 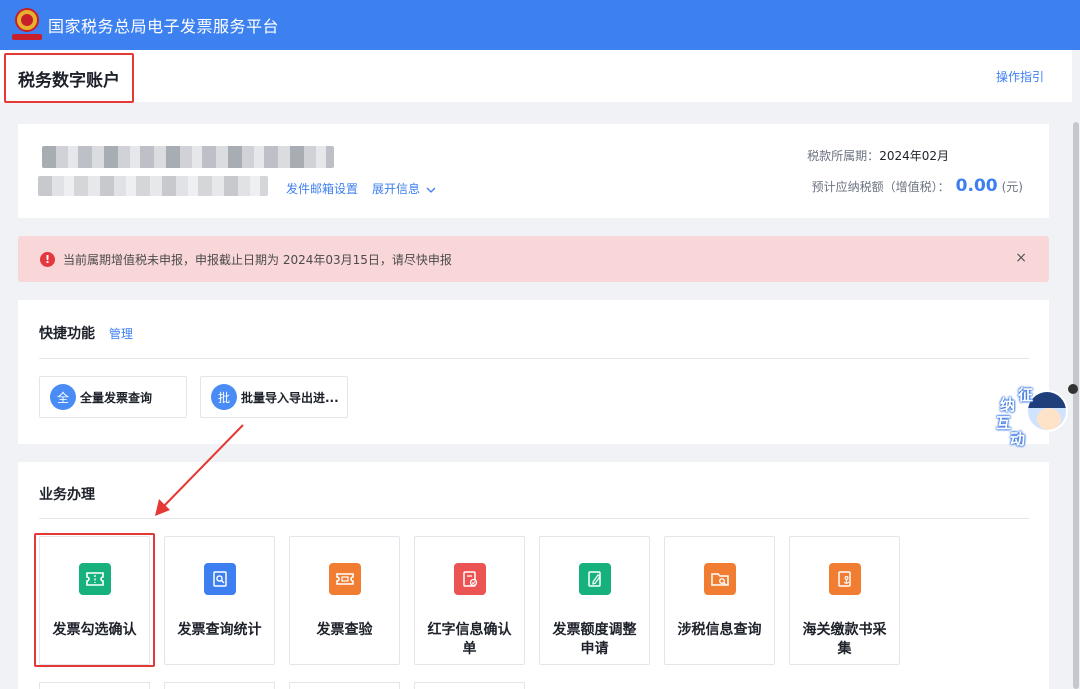 I want to click on page-scrollbar, so click(x=1076, y=395).